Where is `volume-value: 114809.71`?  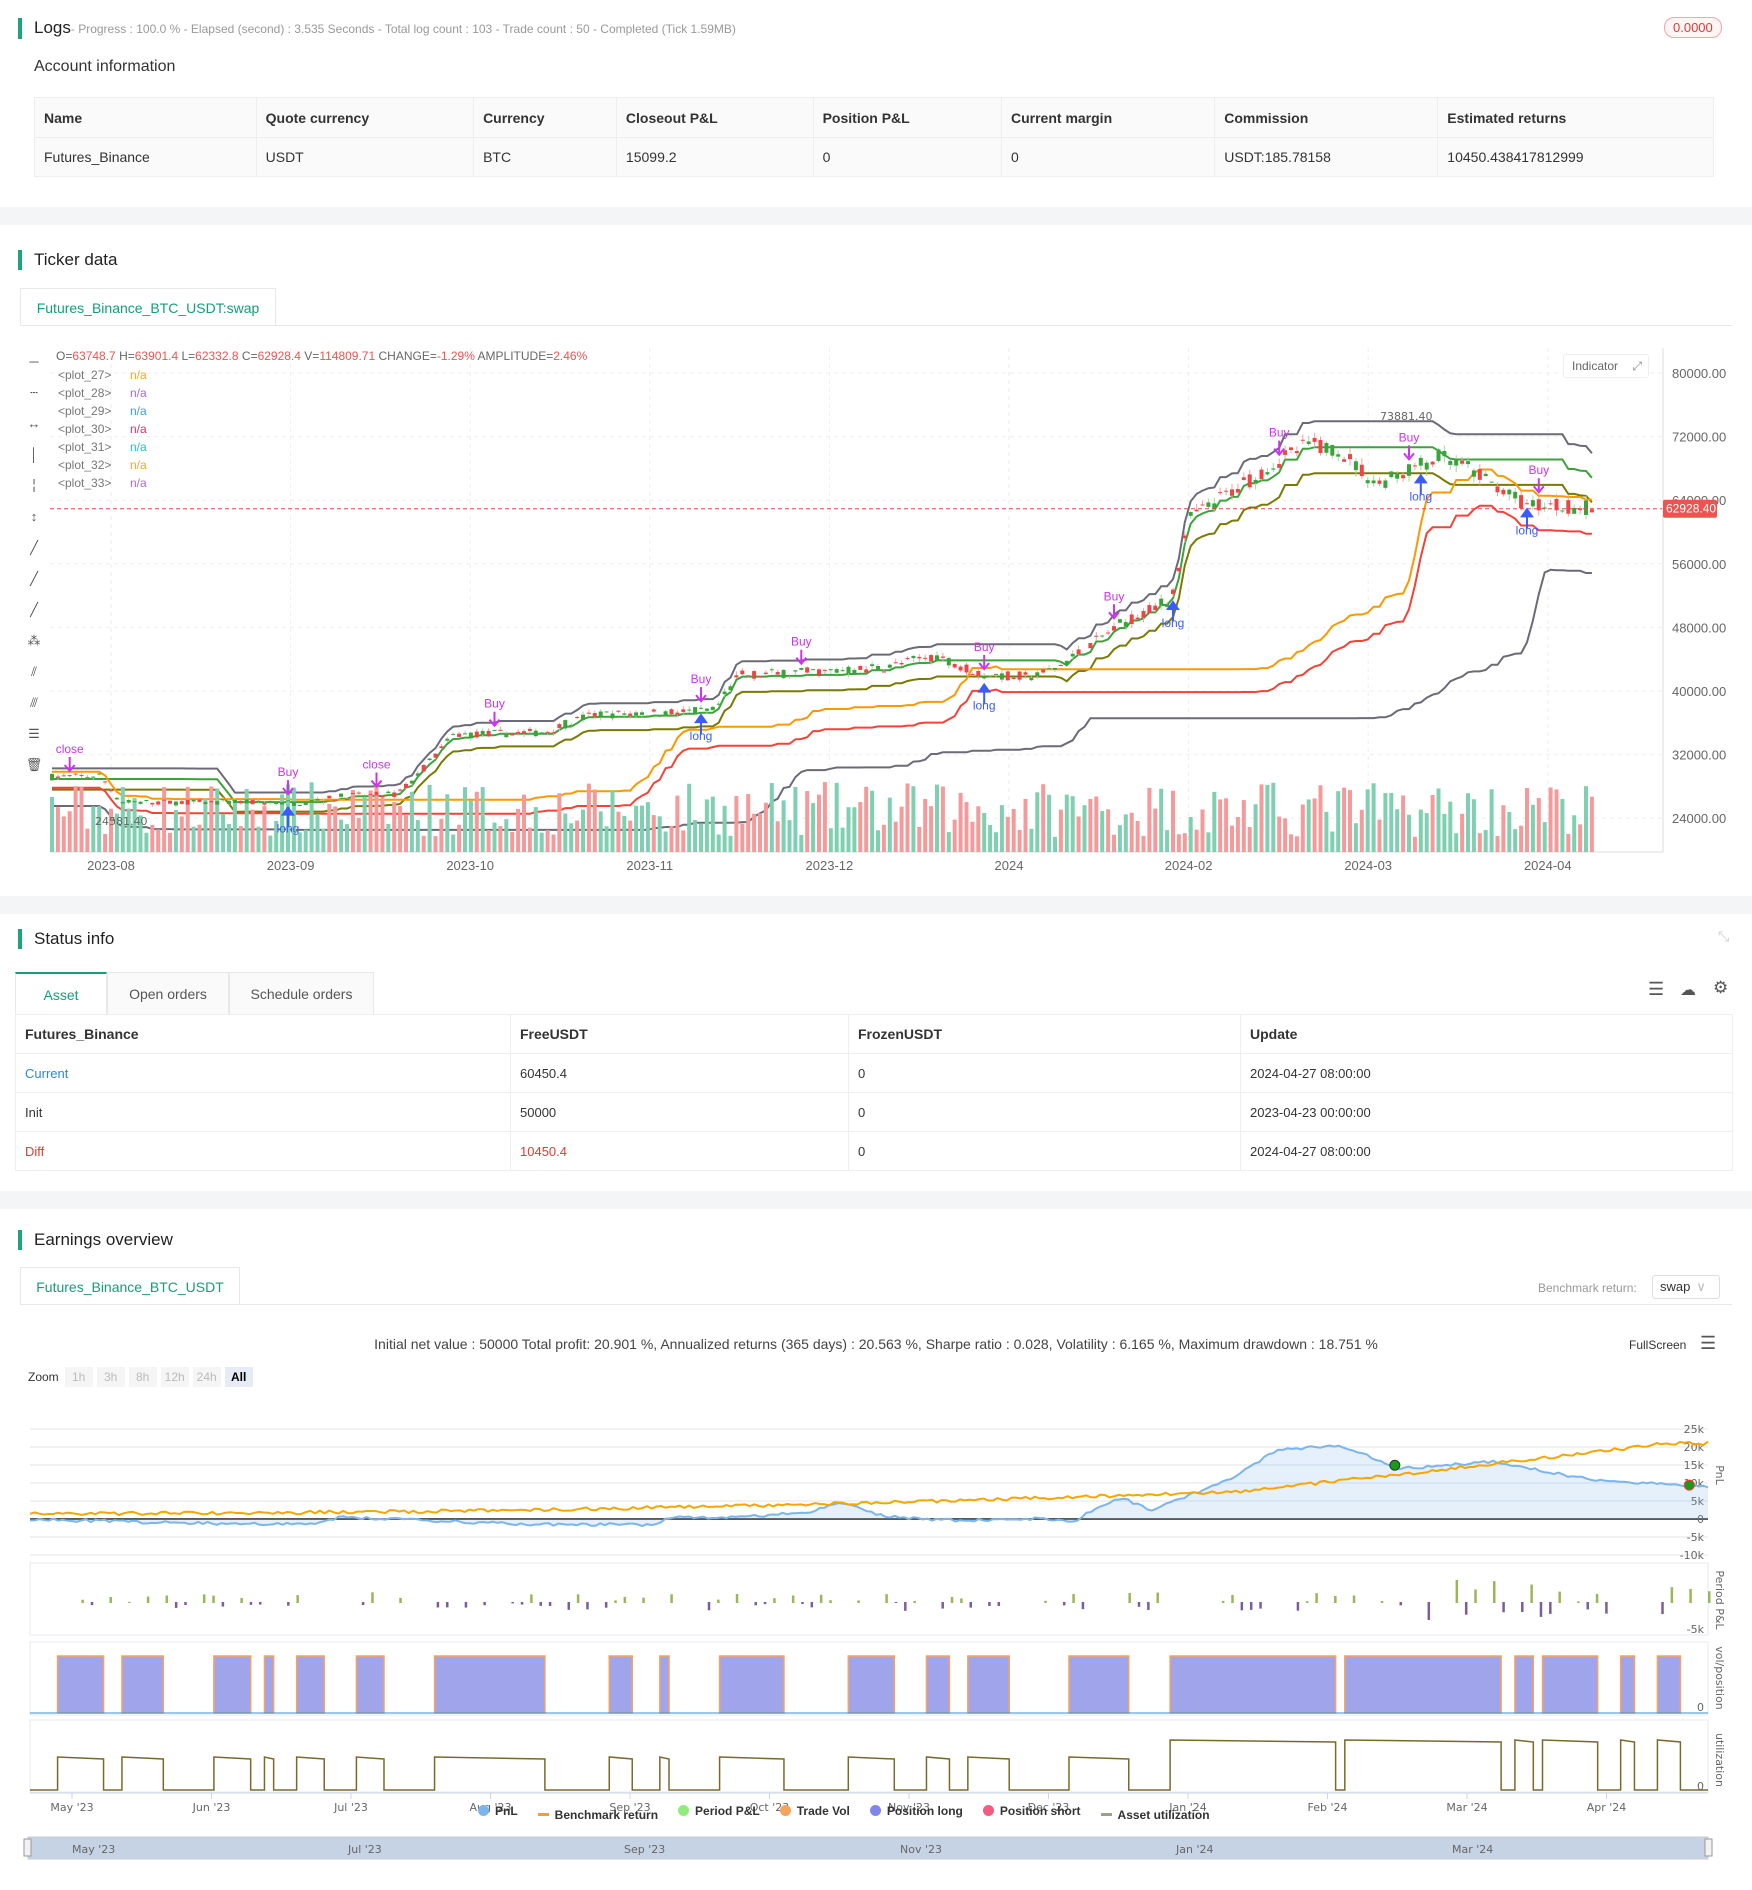
volume-value: 114809.71 is located at coordinates (347, 356).